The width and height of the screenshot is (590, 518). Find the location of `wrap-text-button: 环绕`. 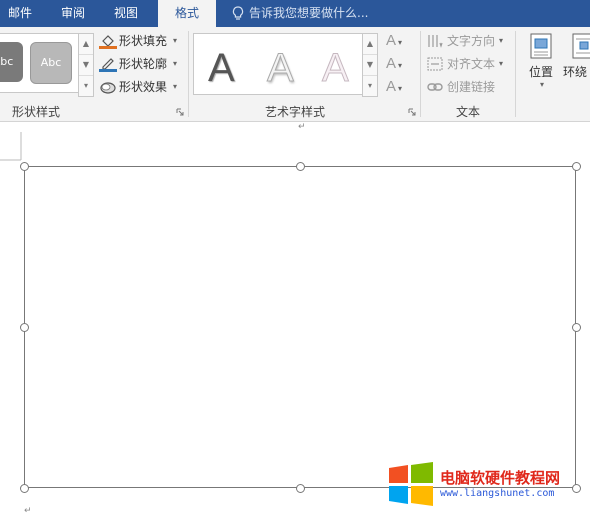

wrap-text-button: 环绕 is located at coordinates (576, 56).